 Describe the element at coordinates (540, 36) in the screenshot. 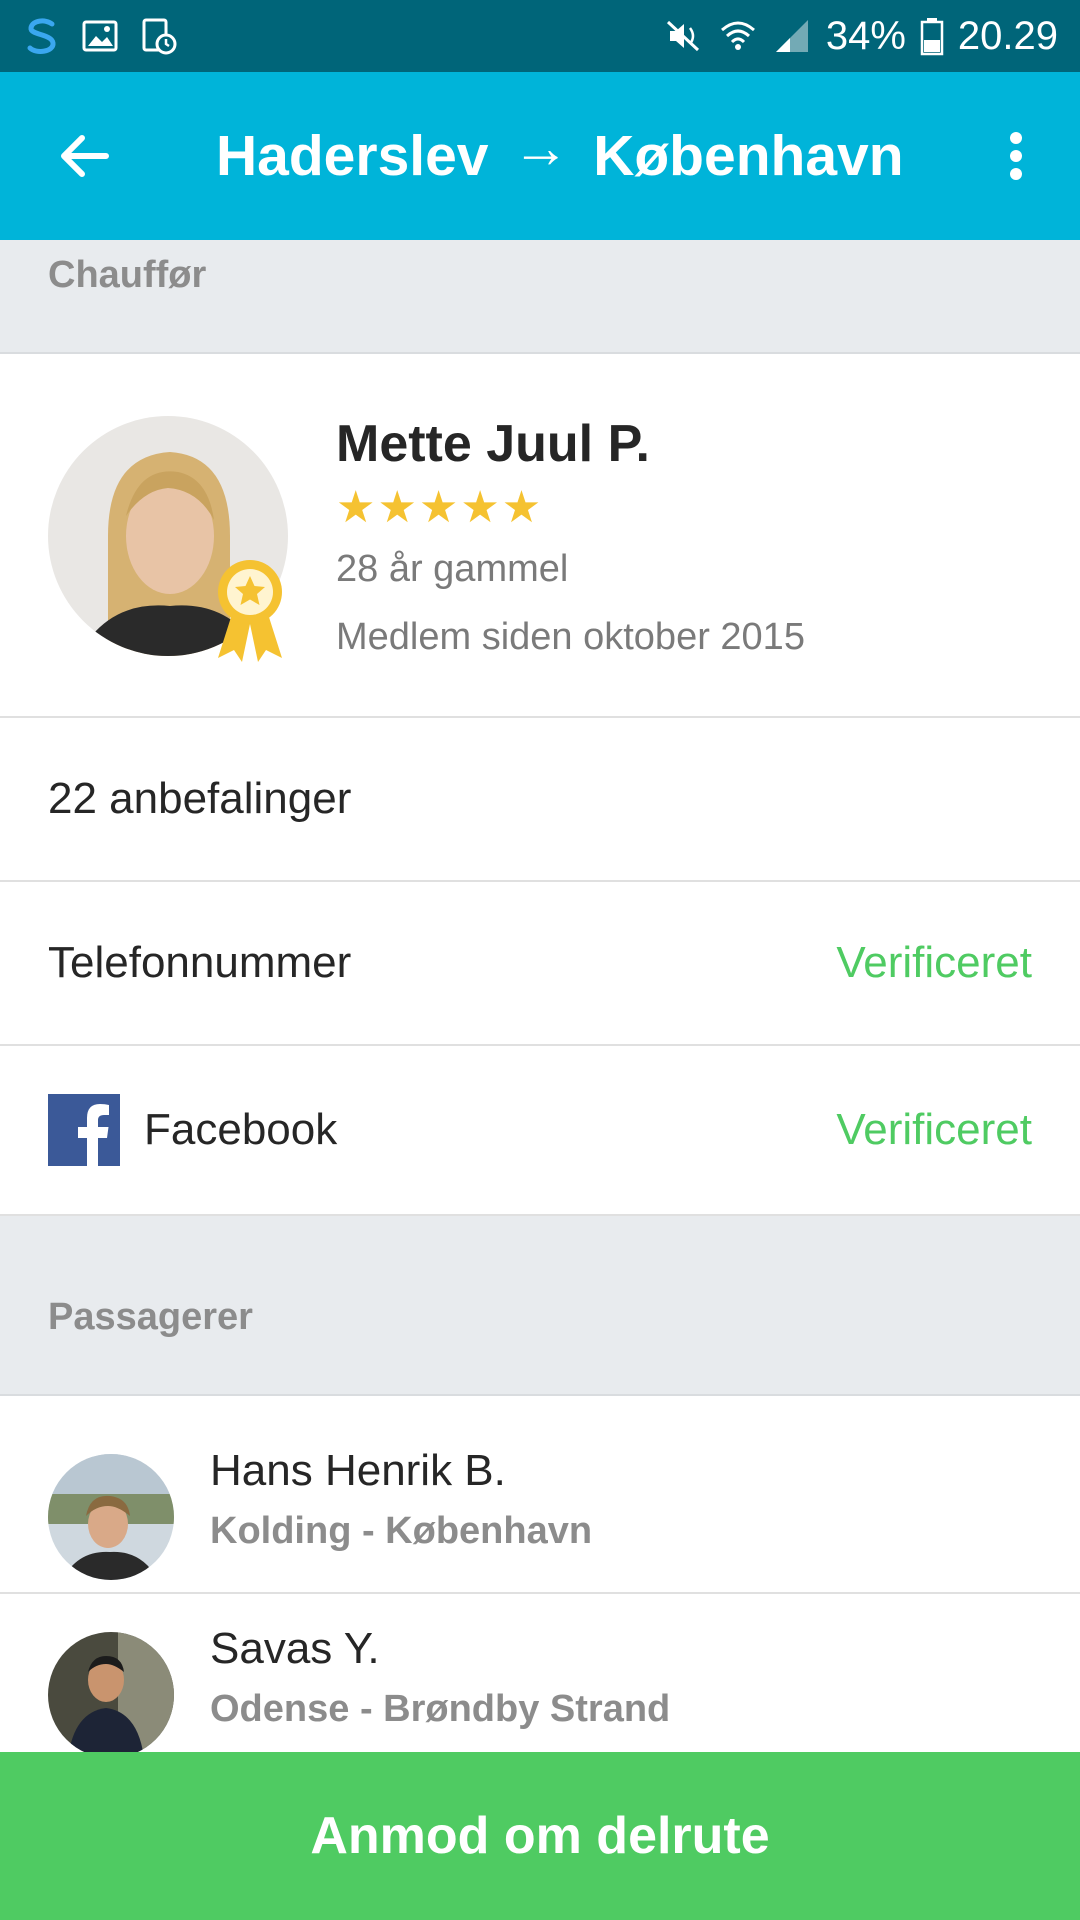

I see `status-bar: 34% 20.29` at that location.